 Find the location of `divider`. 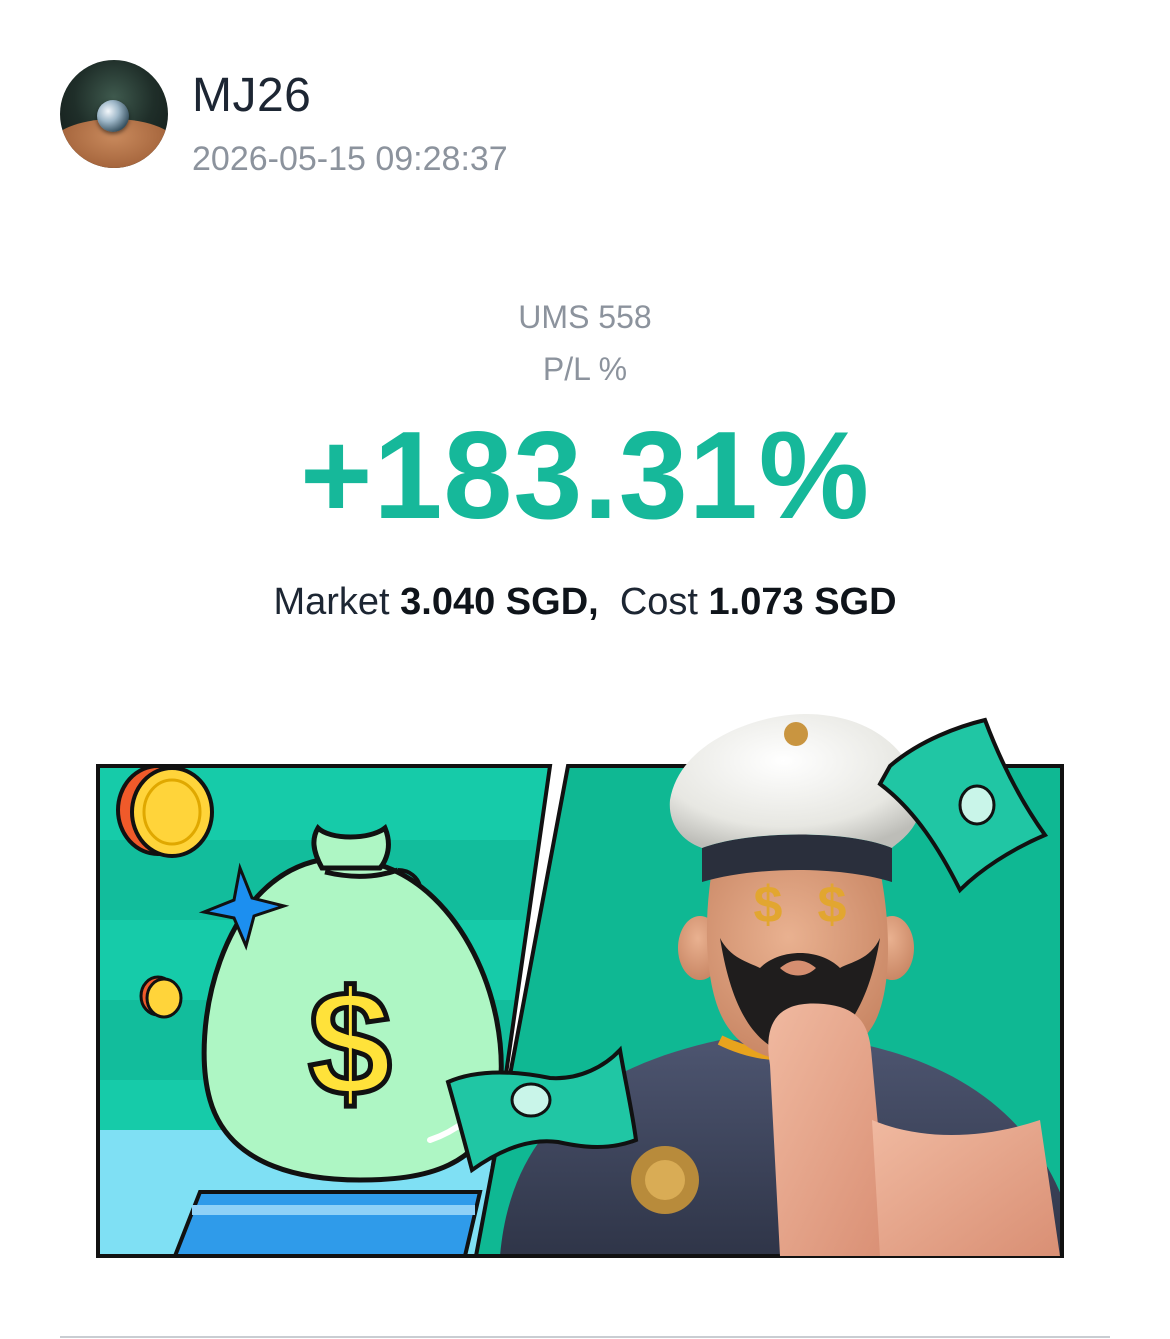

divider is located at coordinates (585, 1337).